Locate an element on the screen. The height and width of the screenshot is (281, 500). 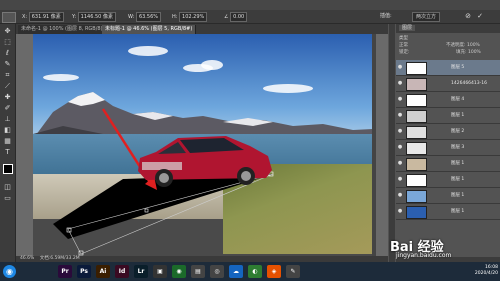
taskbar-app-icon: Lr is located at coordinates (141, 271).